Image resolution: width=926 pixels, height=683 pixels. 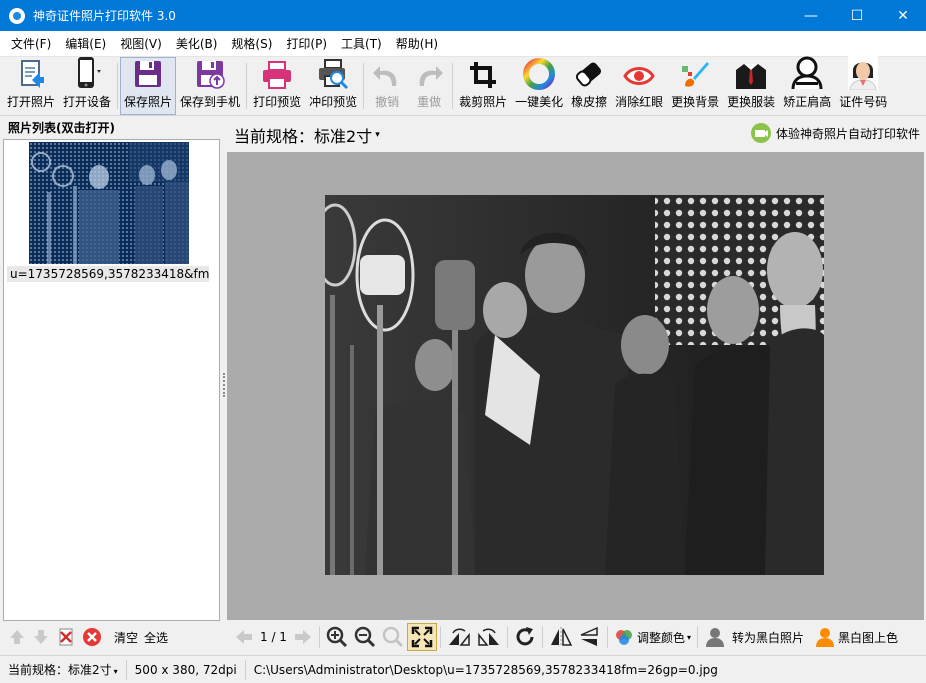 I want to click on rgb-circles-icon, so click(x=623, y=637).